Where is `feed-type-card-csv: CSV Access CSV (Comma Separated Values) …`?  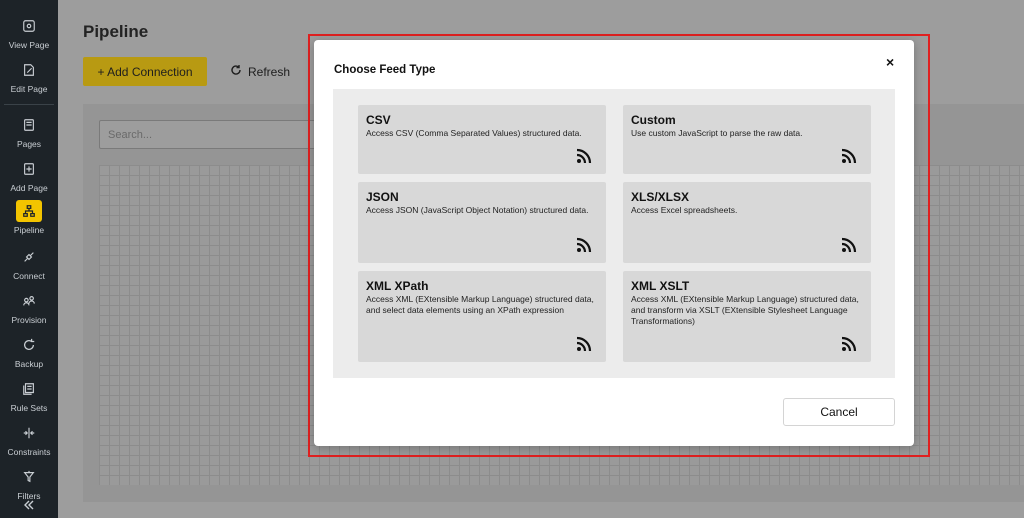
feed-type-card-csv: CSV Access CSV (Comma Separated Values) … is located at coordinates (482, 139).